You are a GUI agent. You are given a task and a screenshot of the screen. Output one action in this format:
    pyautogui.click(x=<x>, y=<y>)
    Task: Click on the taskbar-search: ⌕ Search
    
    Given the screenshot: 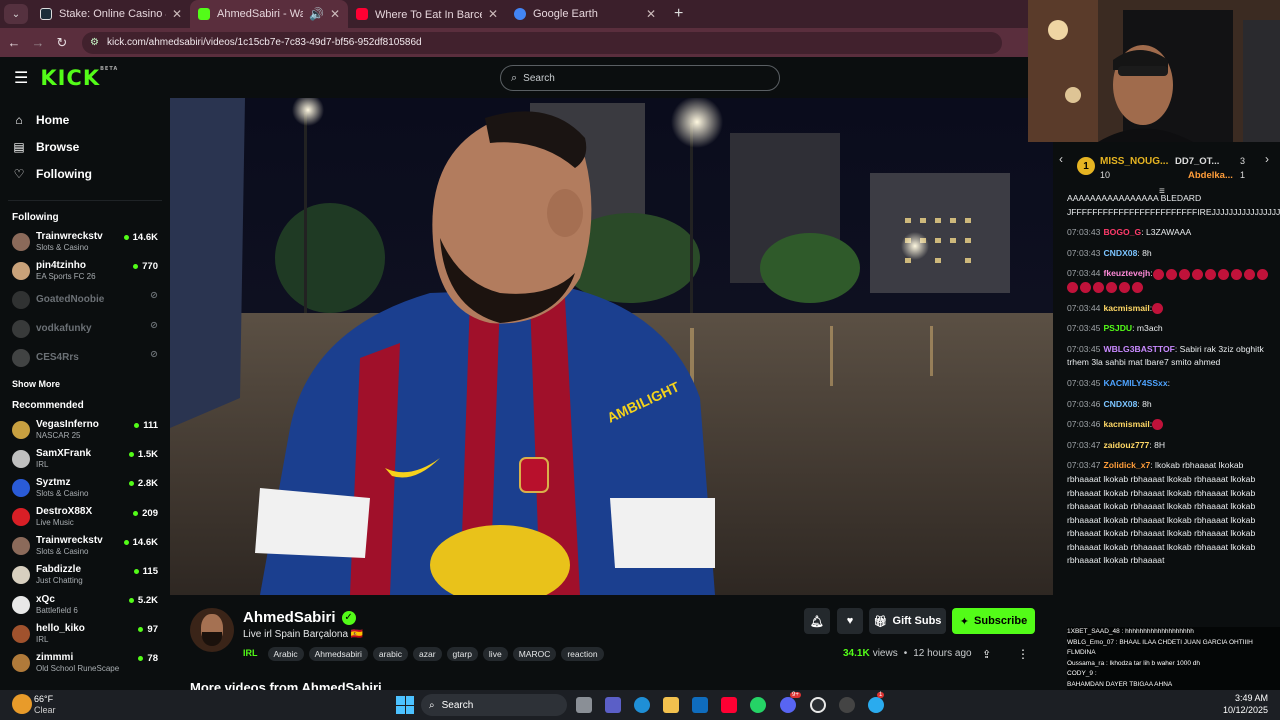 What is the action you would take?
    pyautogui.click(x=494, y=705)
    